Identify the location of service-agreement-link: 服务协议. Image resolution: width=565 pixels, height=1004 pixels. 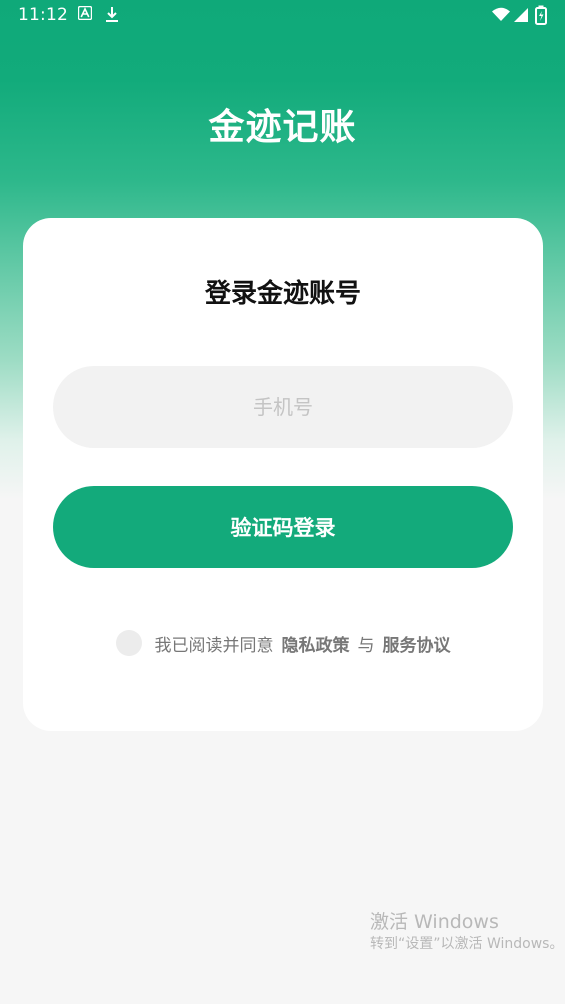
(417, 643).